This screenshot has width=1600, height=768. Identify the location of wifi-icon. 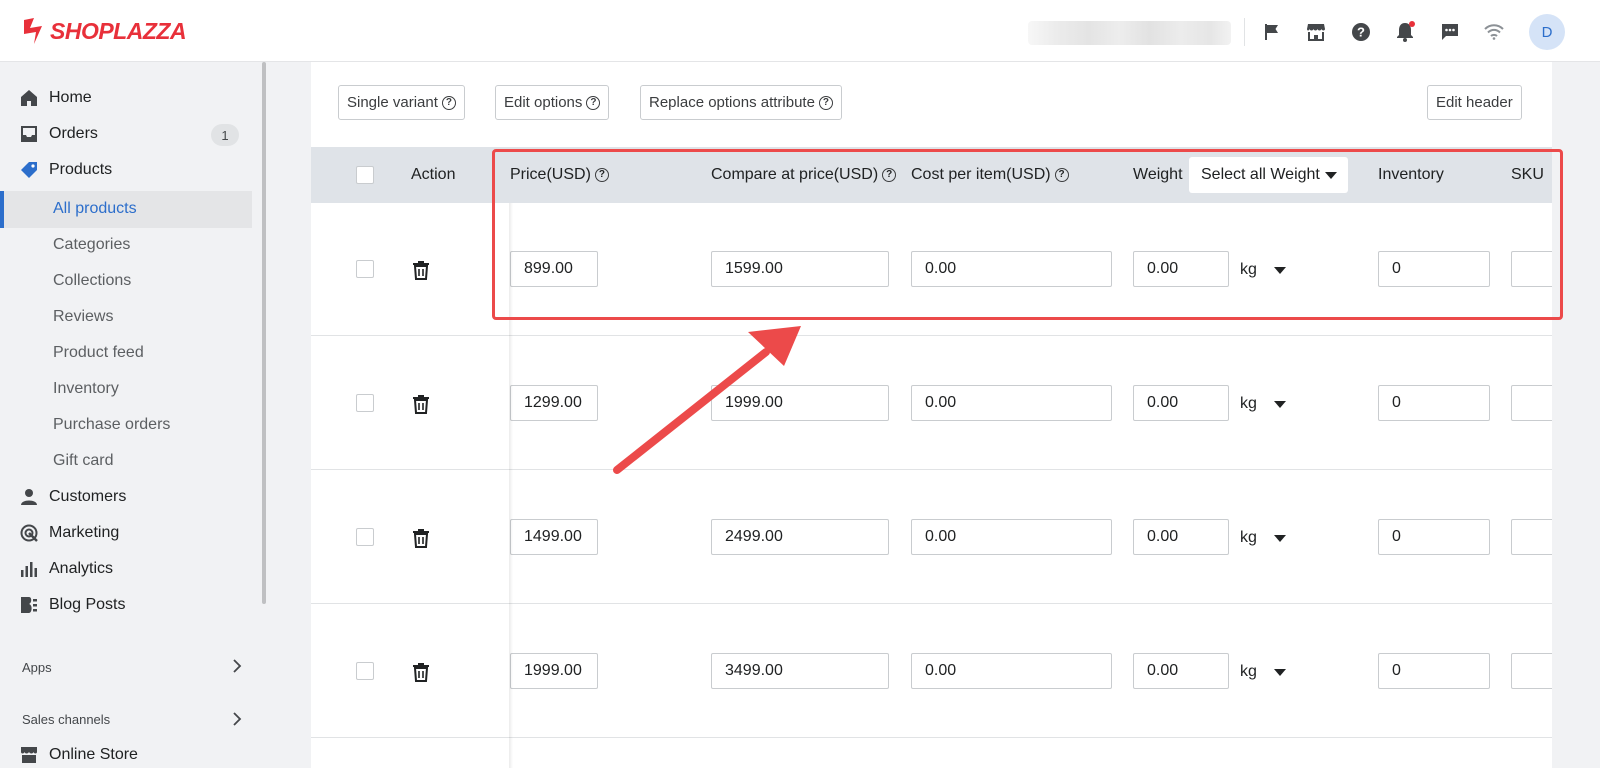
(1494, 32).